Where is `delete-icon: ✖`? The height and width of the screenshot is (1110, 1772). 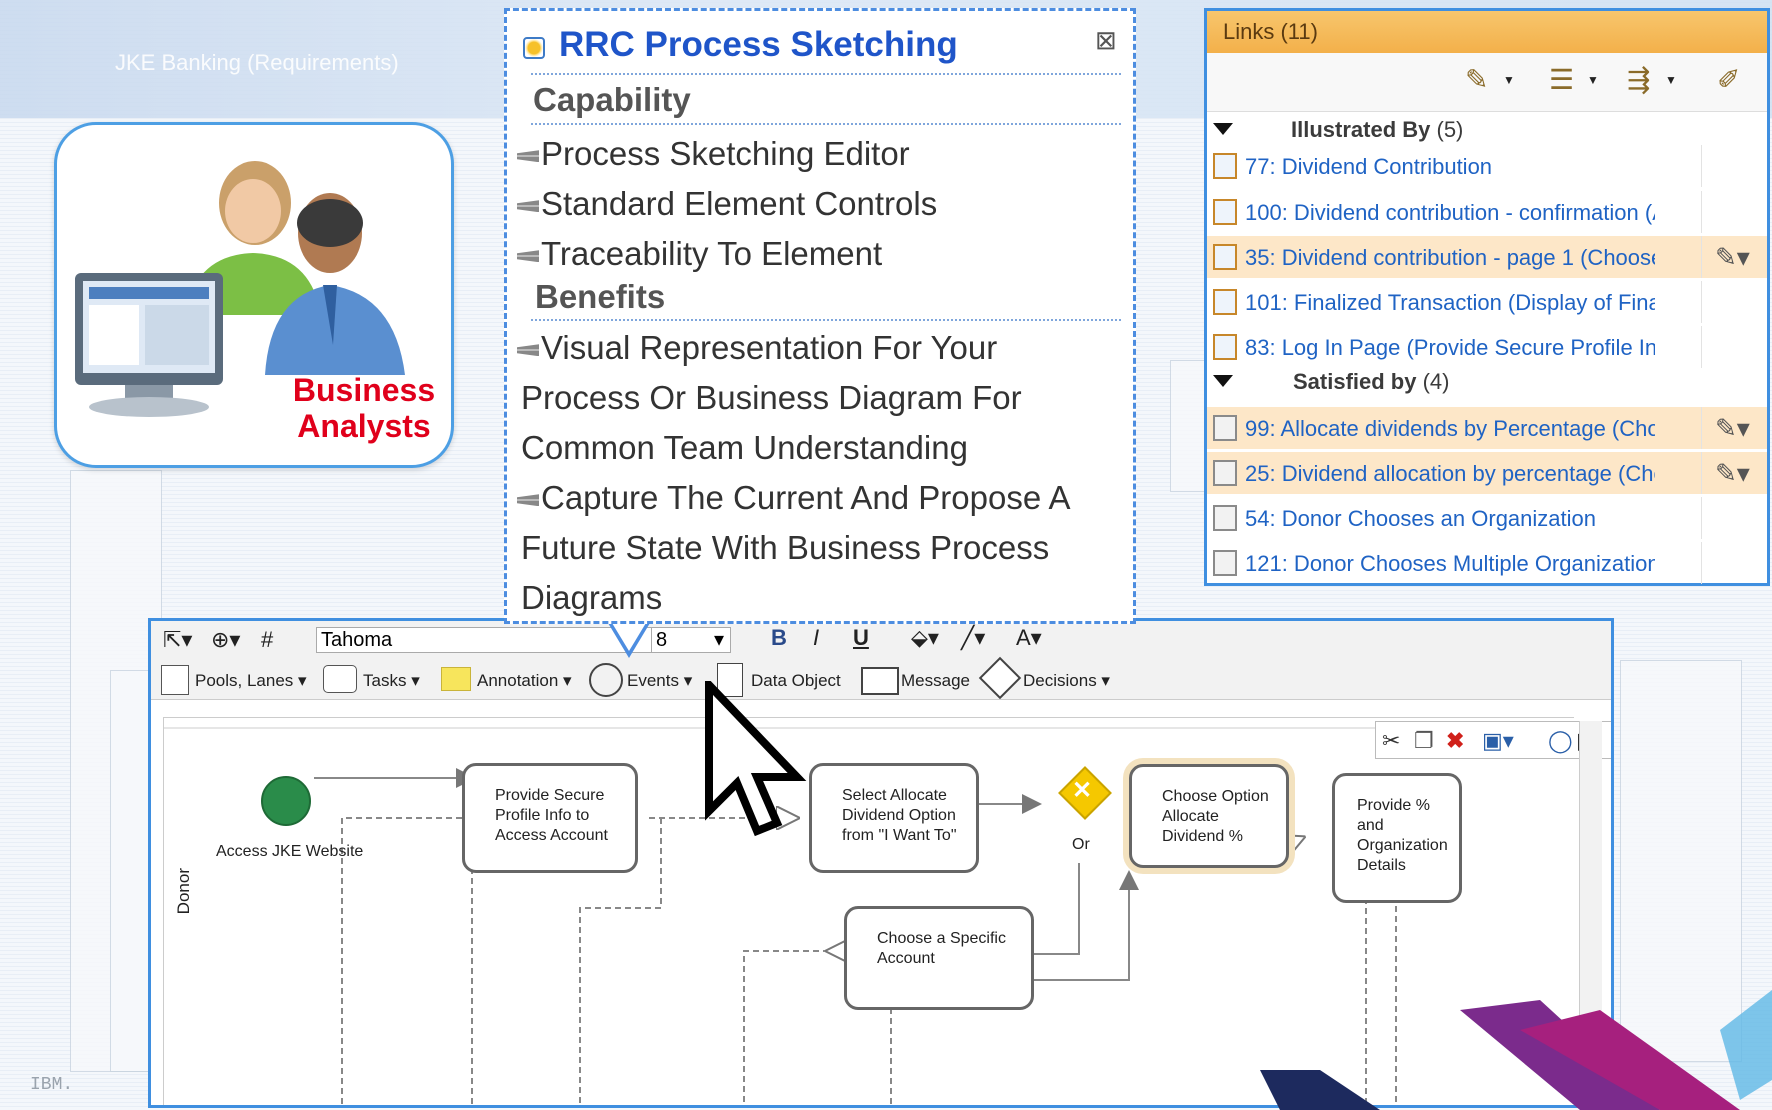 delete-icon: ✖ is located at coordinates (1455, 741).